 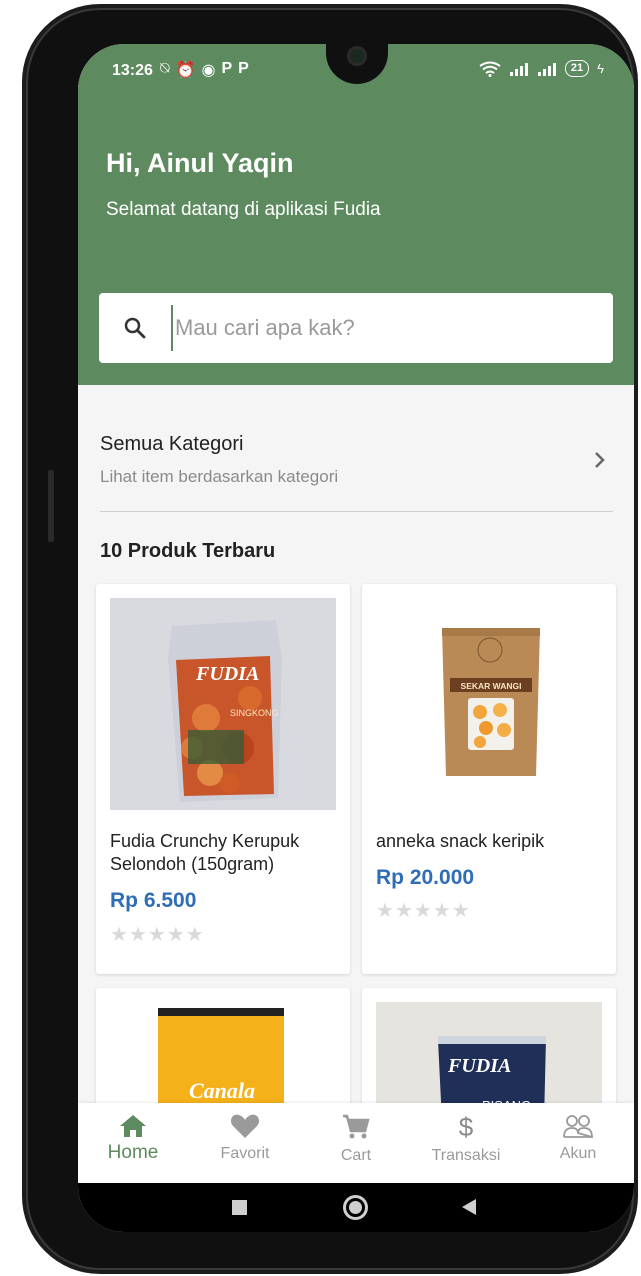 What do you see at coordinates (133, 1152) in the screenshot?
I see `nav-home-label: Home` at bounding box center [133, 1152].